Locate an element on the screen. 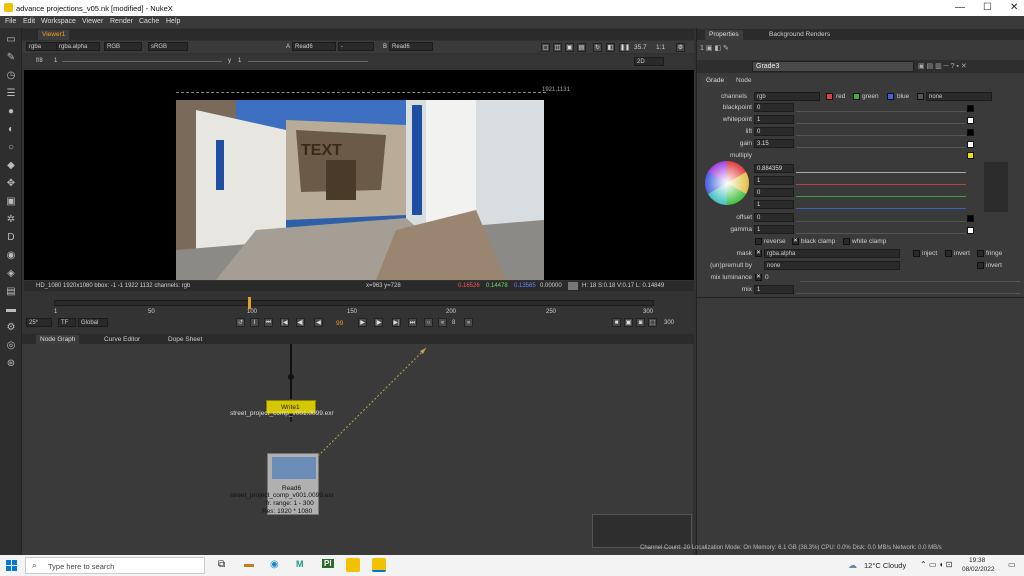 The height and width of the screenshot is (576, 1024). tf-dropdown: TF is located at coordinates (67, 322).